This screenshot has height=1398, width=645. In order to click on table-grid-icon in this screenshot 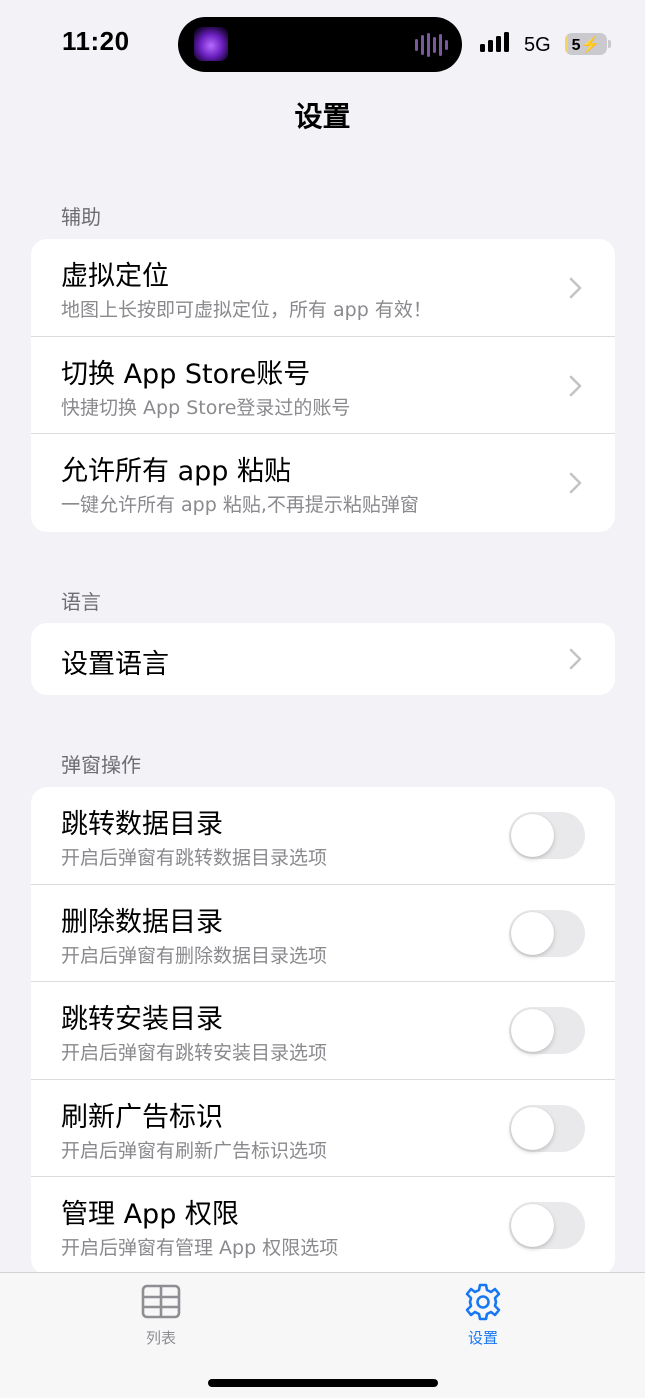, I will do `click(161, 1301)`.